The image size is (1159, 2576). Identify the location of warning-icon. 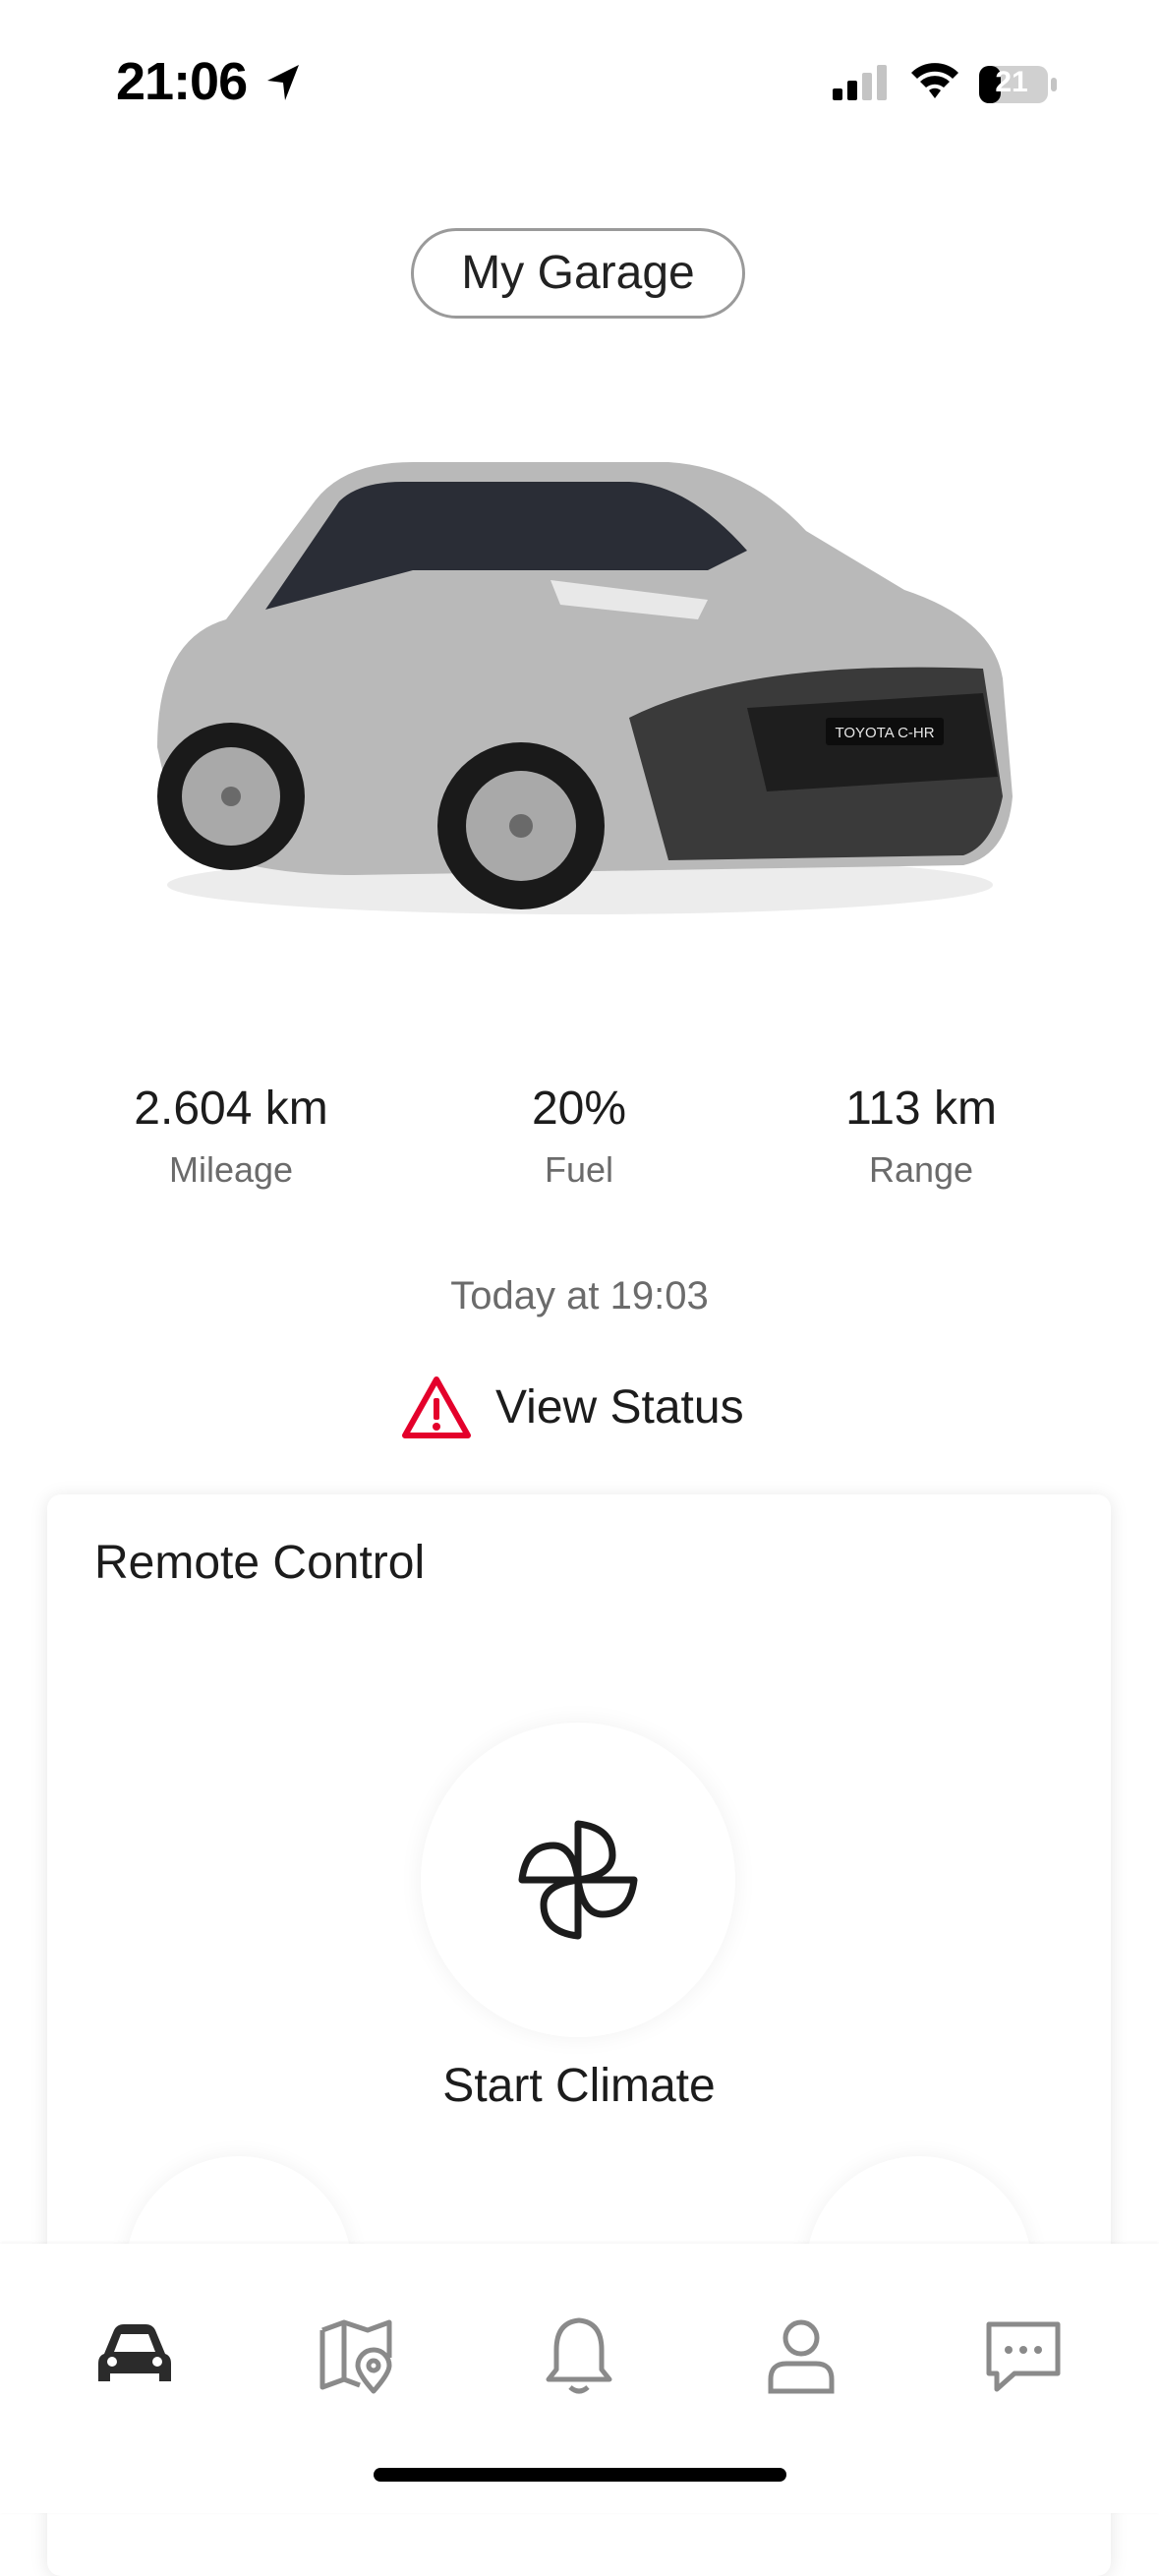
(436, 1407).